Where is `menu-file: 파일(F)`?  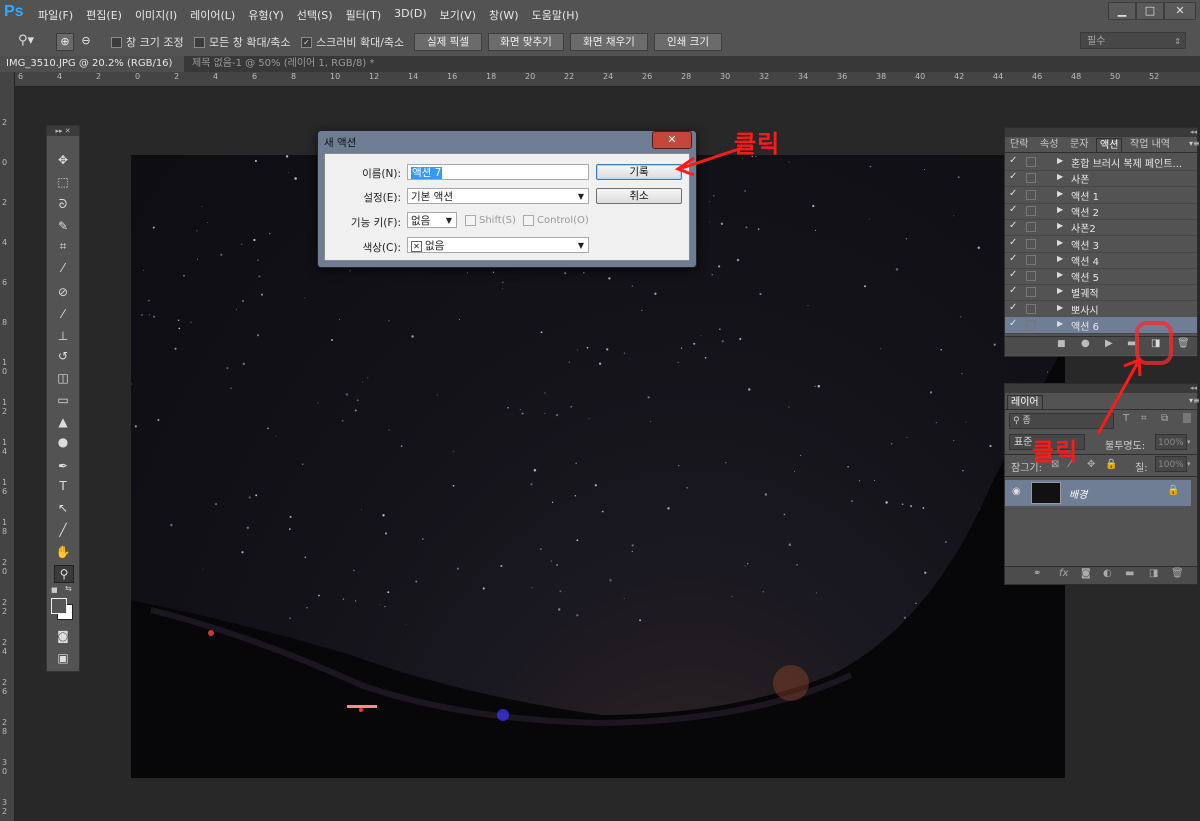 menu-file: 파일(F) is located at coordinates (60, 15).